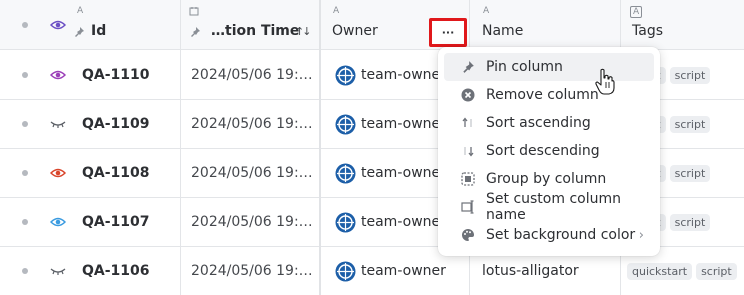  Describe the element at coordinates (303, 31) in the screenshot. I see `sort-indicator-icon: ↑↓` at that location.